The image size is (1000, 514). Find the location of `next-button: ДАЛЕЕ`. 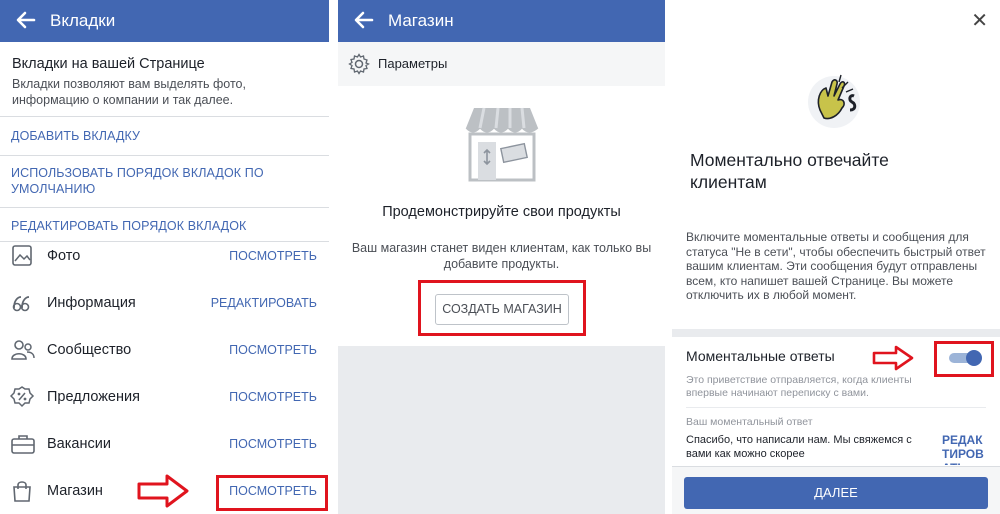

next-button: ДАЛЕЕ is located at coordinates (836, 493).